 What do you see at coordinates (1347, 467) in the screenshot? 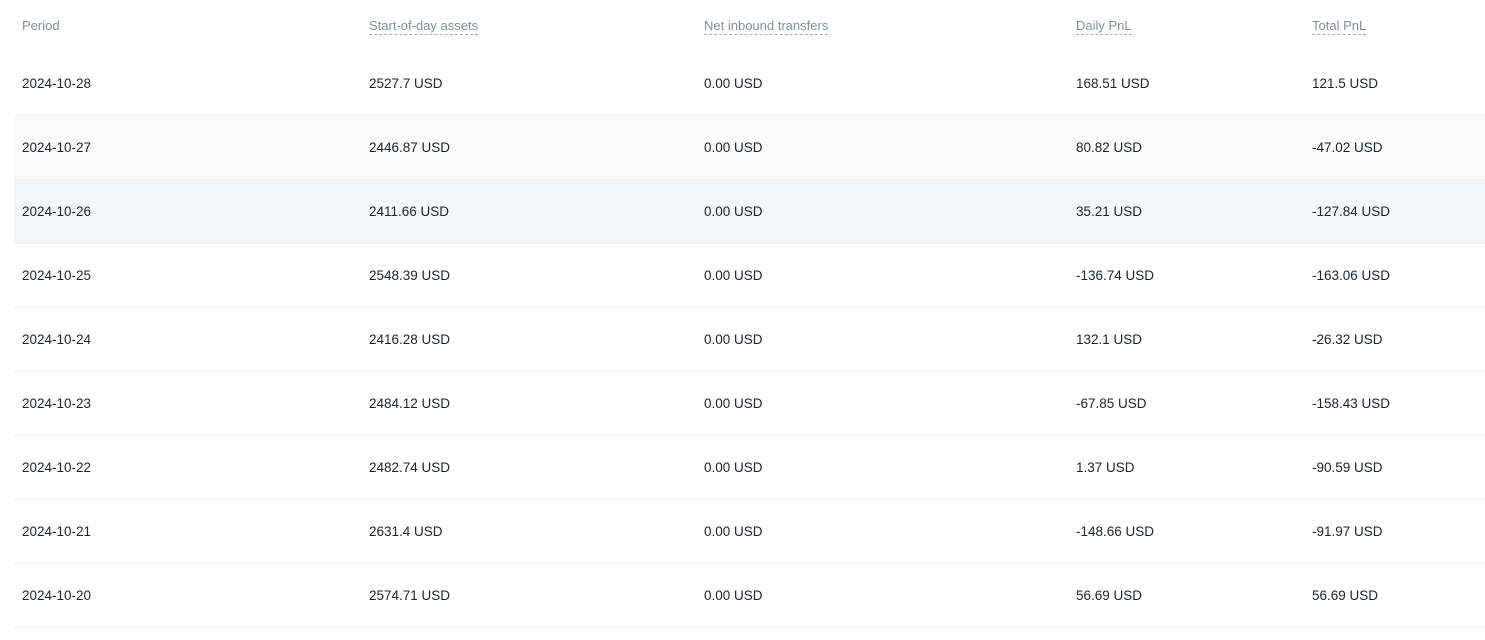
I see `cell-total-pnl: -90.59 USD` at bounding box center [1347, 467].